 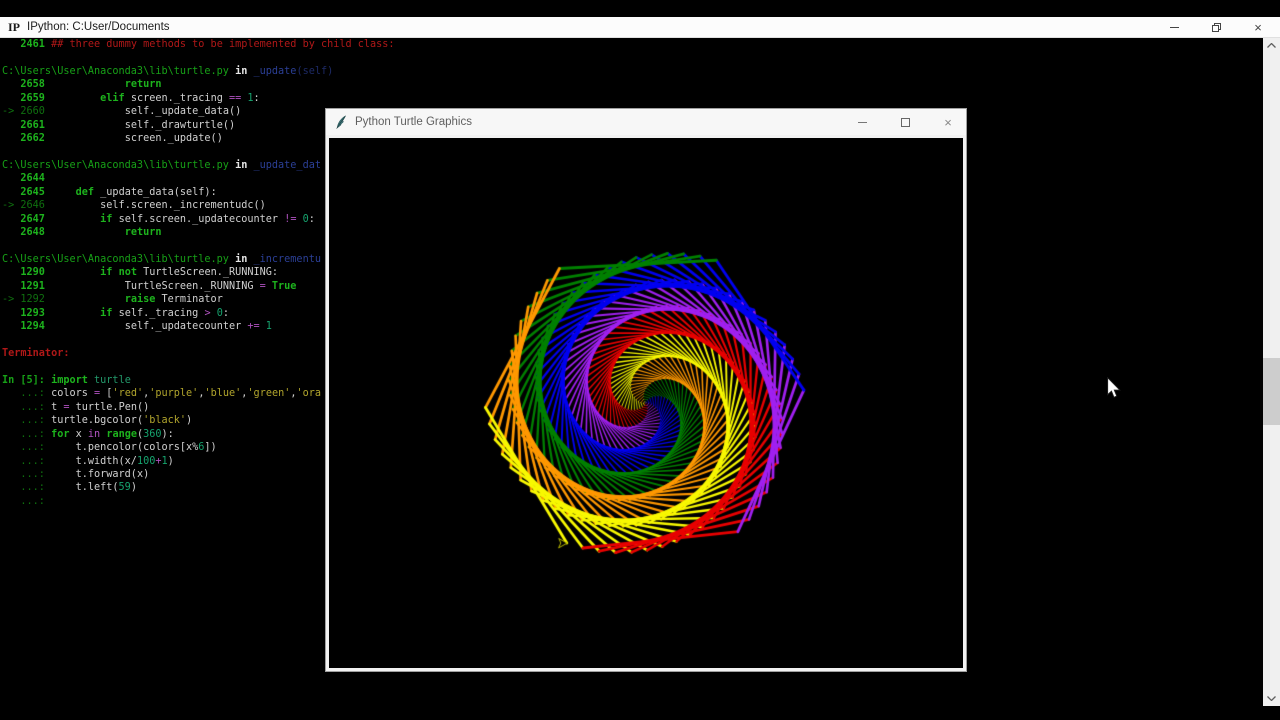 I want to click on chevron-up-icon, so click(x=1271, y=45).